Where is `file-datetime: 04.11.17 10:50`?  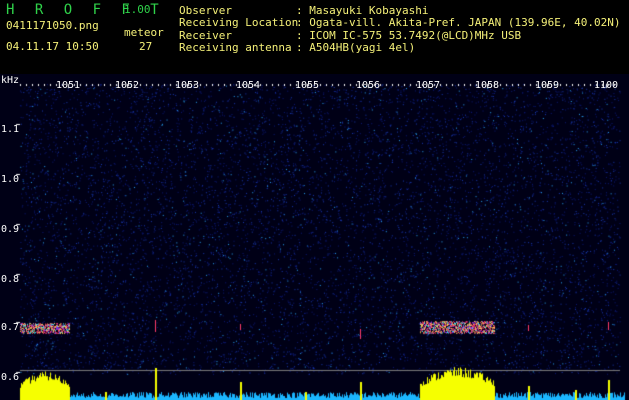
file-datetime: 04.11.17 10:50 is located at coordinates (52, 46).